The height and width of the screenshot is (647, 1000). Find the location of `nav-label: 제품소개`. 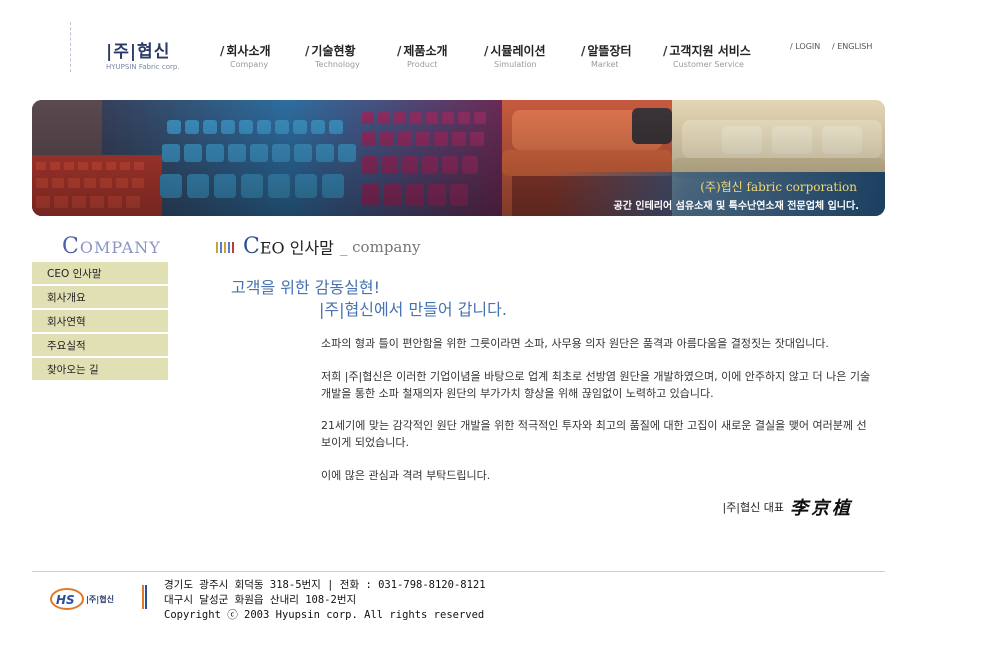

nav-label: 제품소개 is located at coordinates (425, 51).